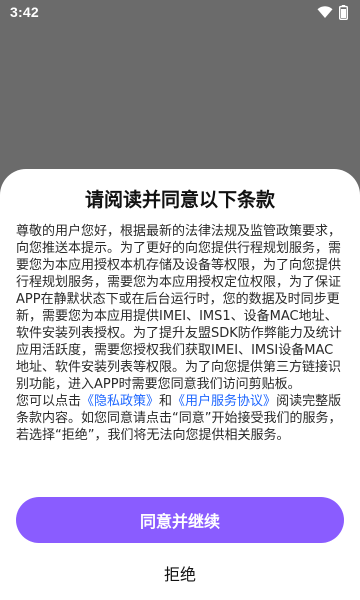  I want to click on status-time: 3:42, so click(24, 12).